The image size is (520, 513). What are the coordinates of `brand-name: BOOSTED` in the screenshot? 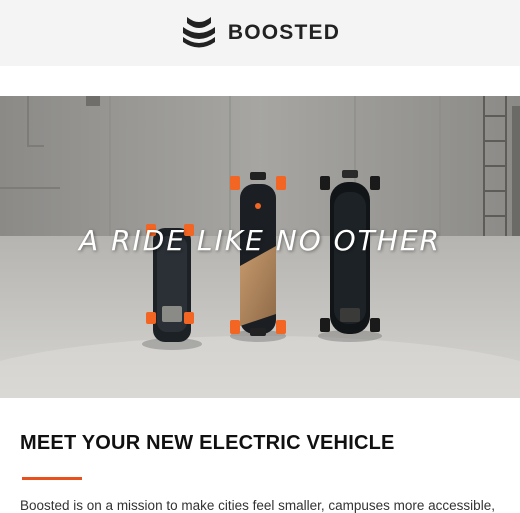 It's located at (284, 33).